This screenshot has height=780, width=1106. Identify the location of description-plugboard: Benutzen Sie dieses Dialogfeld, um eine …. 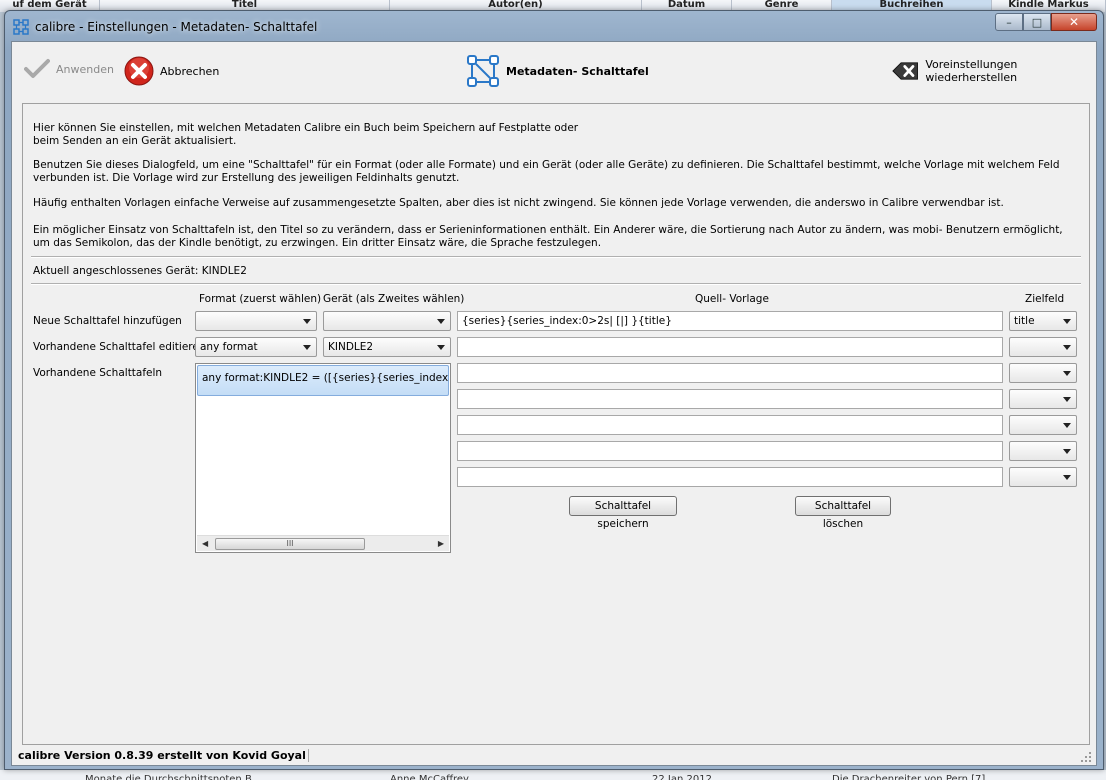
(546, 171).